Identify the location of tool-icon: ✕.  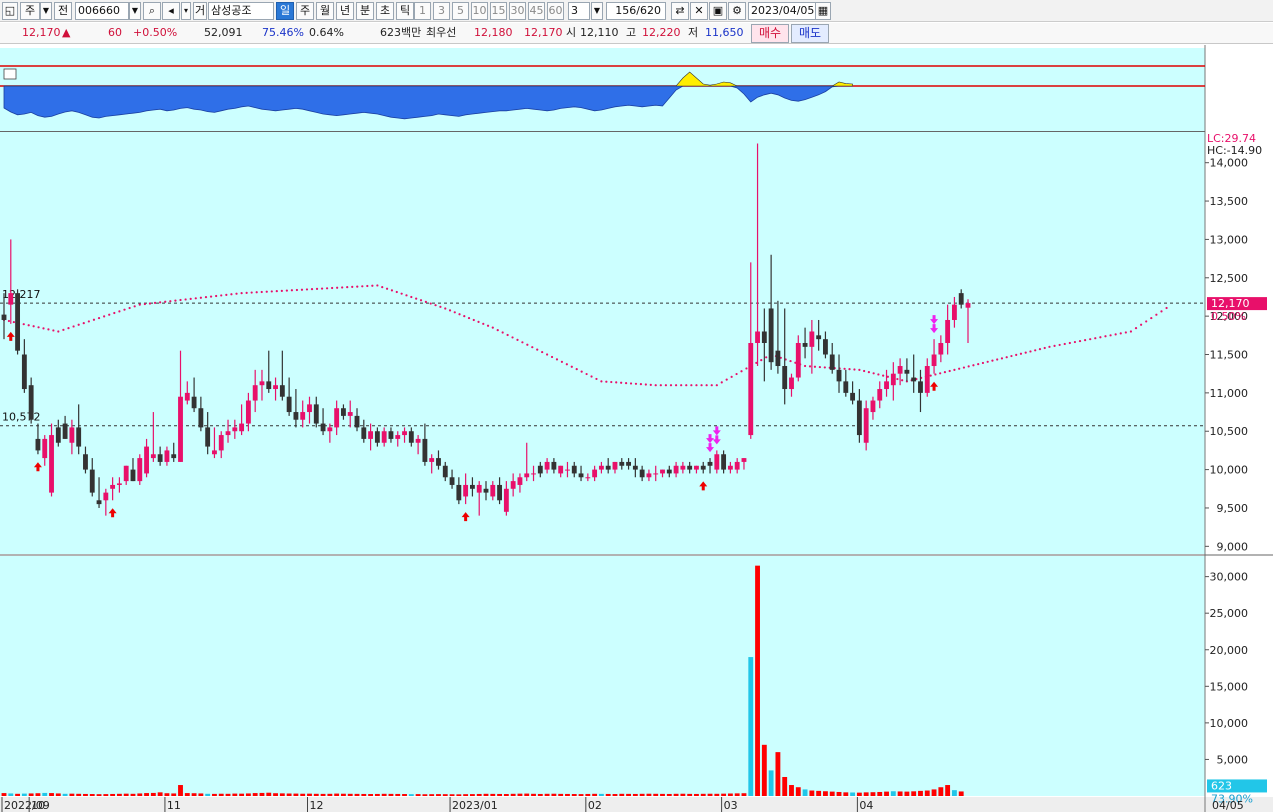
(699, 11).